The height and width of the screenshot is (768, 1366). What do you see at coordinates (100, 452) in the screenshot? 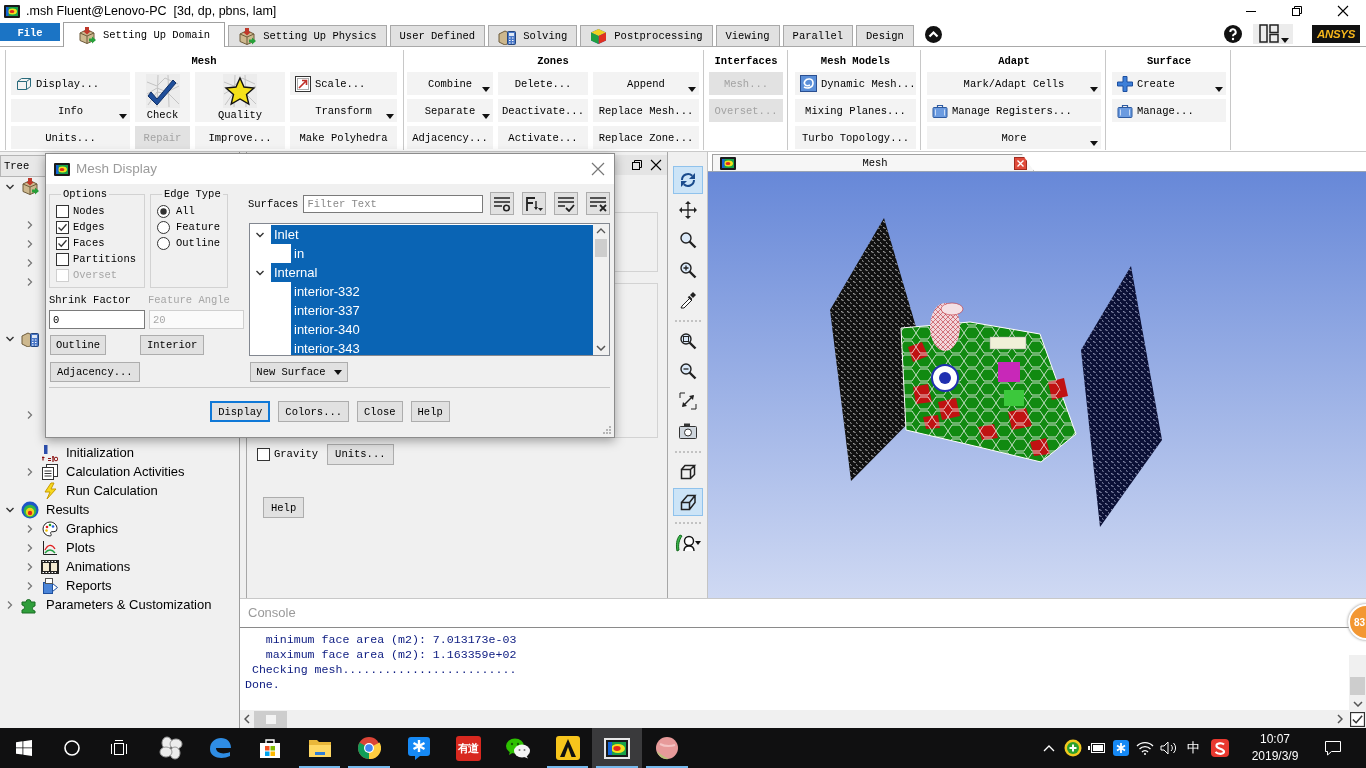
I see `tree-item: Initialization` at bounding box center [100, 452].